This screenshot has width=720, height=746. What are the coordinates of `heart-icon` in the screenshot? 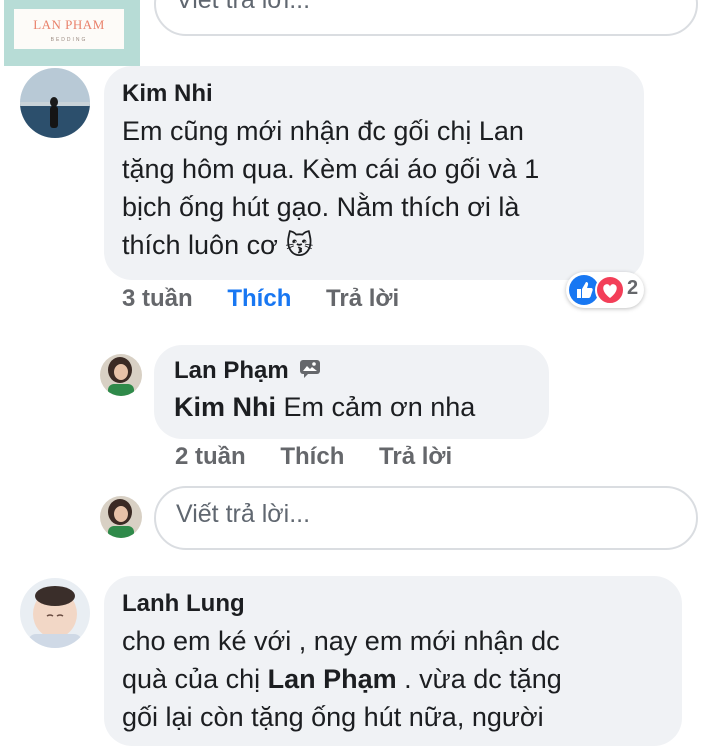 It's located at (610, 290).